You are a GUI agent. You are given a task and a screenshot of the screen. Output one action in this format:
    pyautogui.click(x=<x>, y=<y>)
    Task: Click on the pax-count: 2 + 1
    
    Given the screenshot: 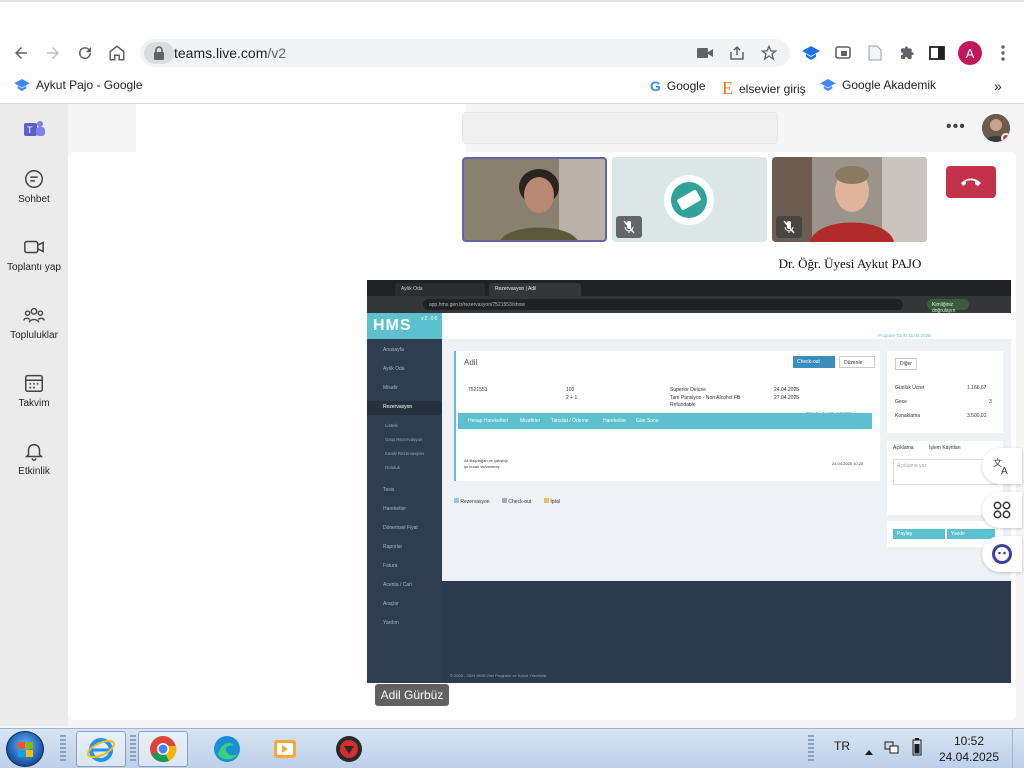 What is the action you would take?
    pyautogui.click(x=572, y=398)
    